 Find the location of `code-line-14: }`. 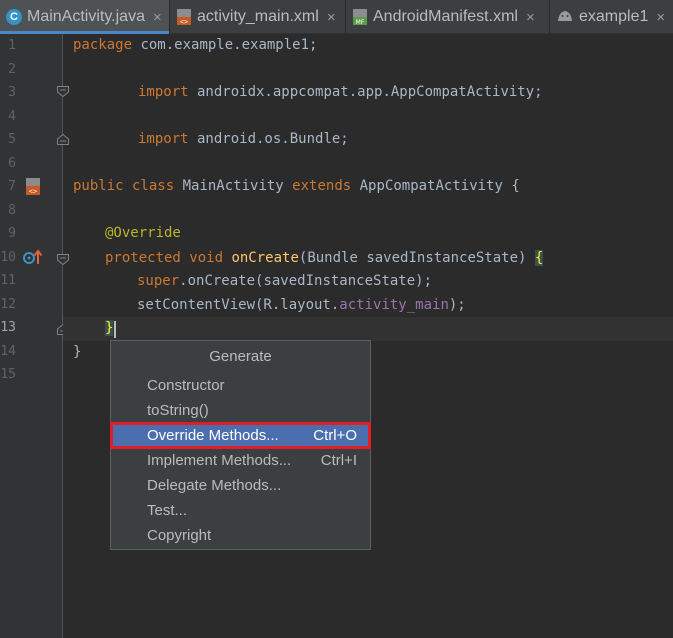

code-line-14: } is located at coordinates (77, 352).